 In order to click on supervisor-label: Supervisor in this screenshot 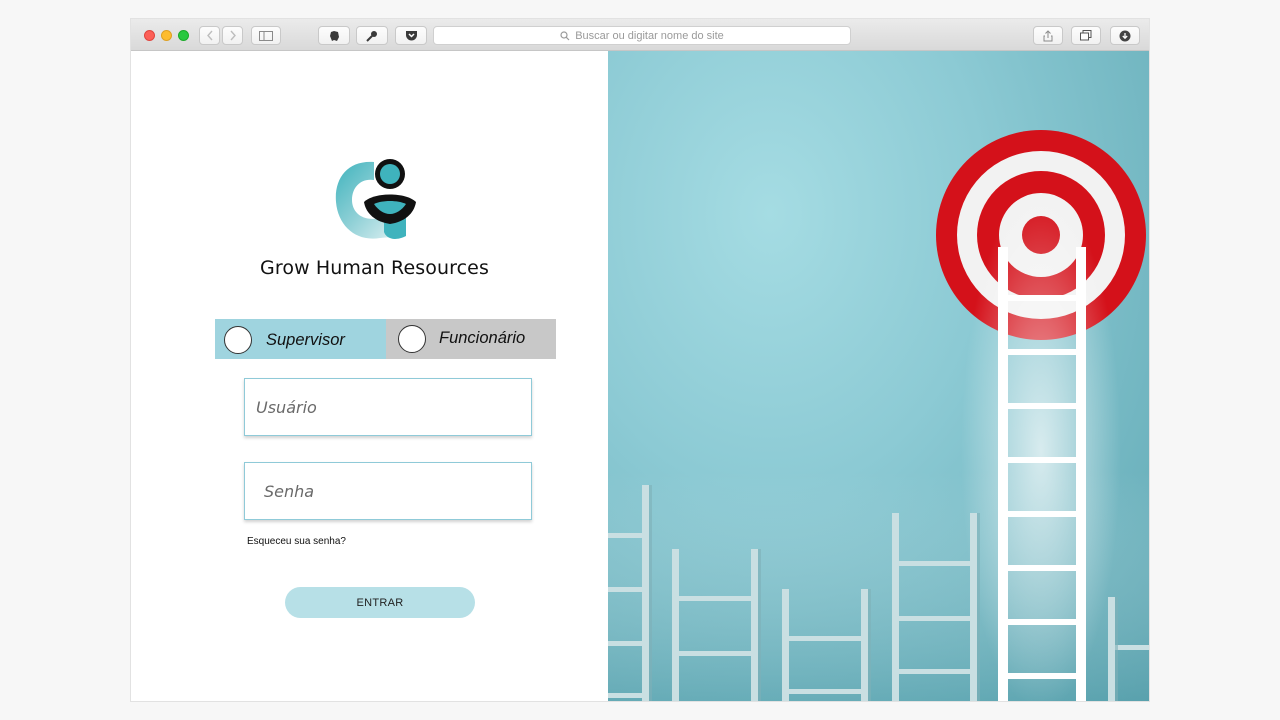, I will do `click(305, 340)`.